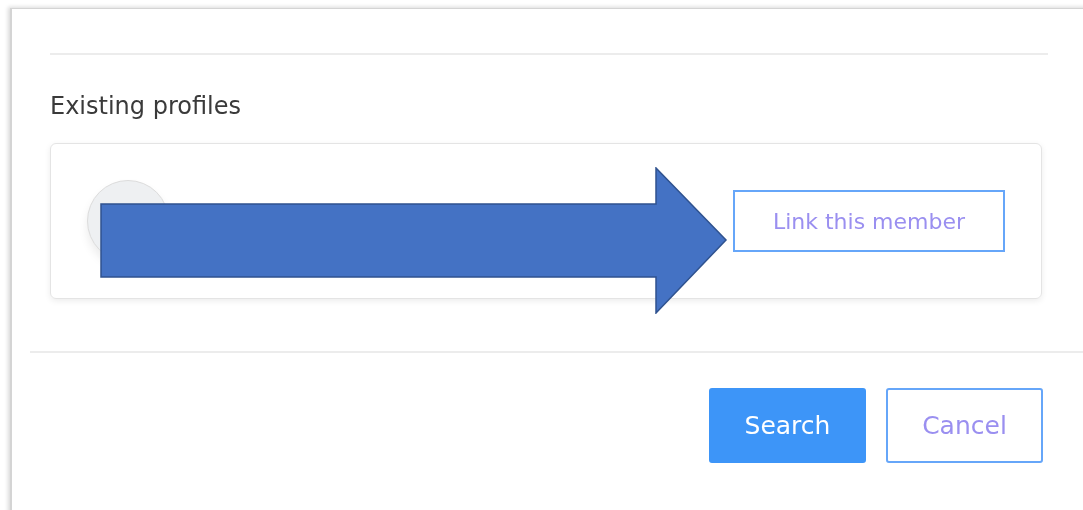  What do you see at coordinates (145, 106) in the screenshot?
I see `section-heading: Existing profiles` at bounding box center [145, 106].